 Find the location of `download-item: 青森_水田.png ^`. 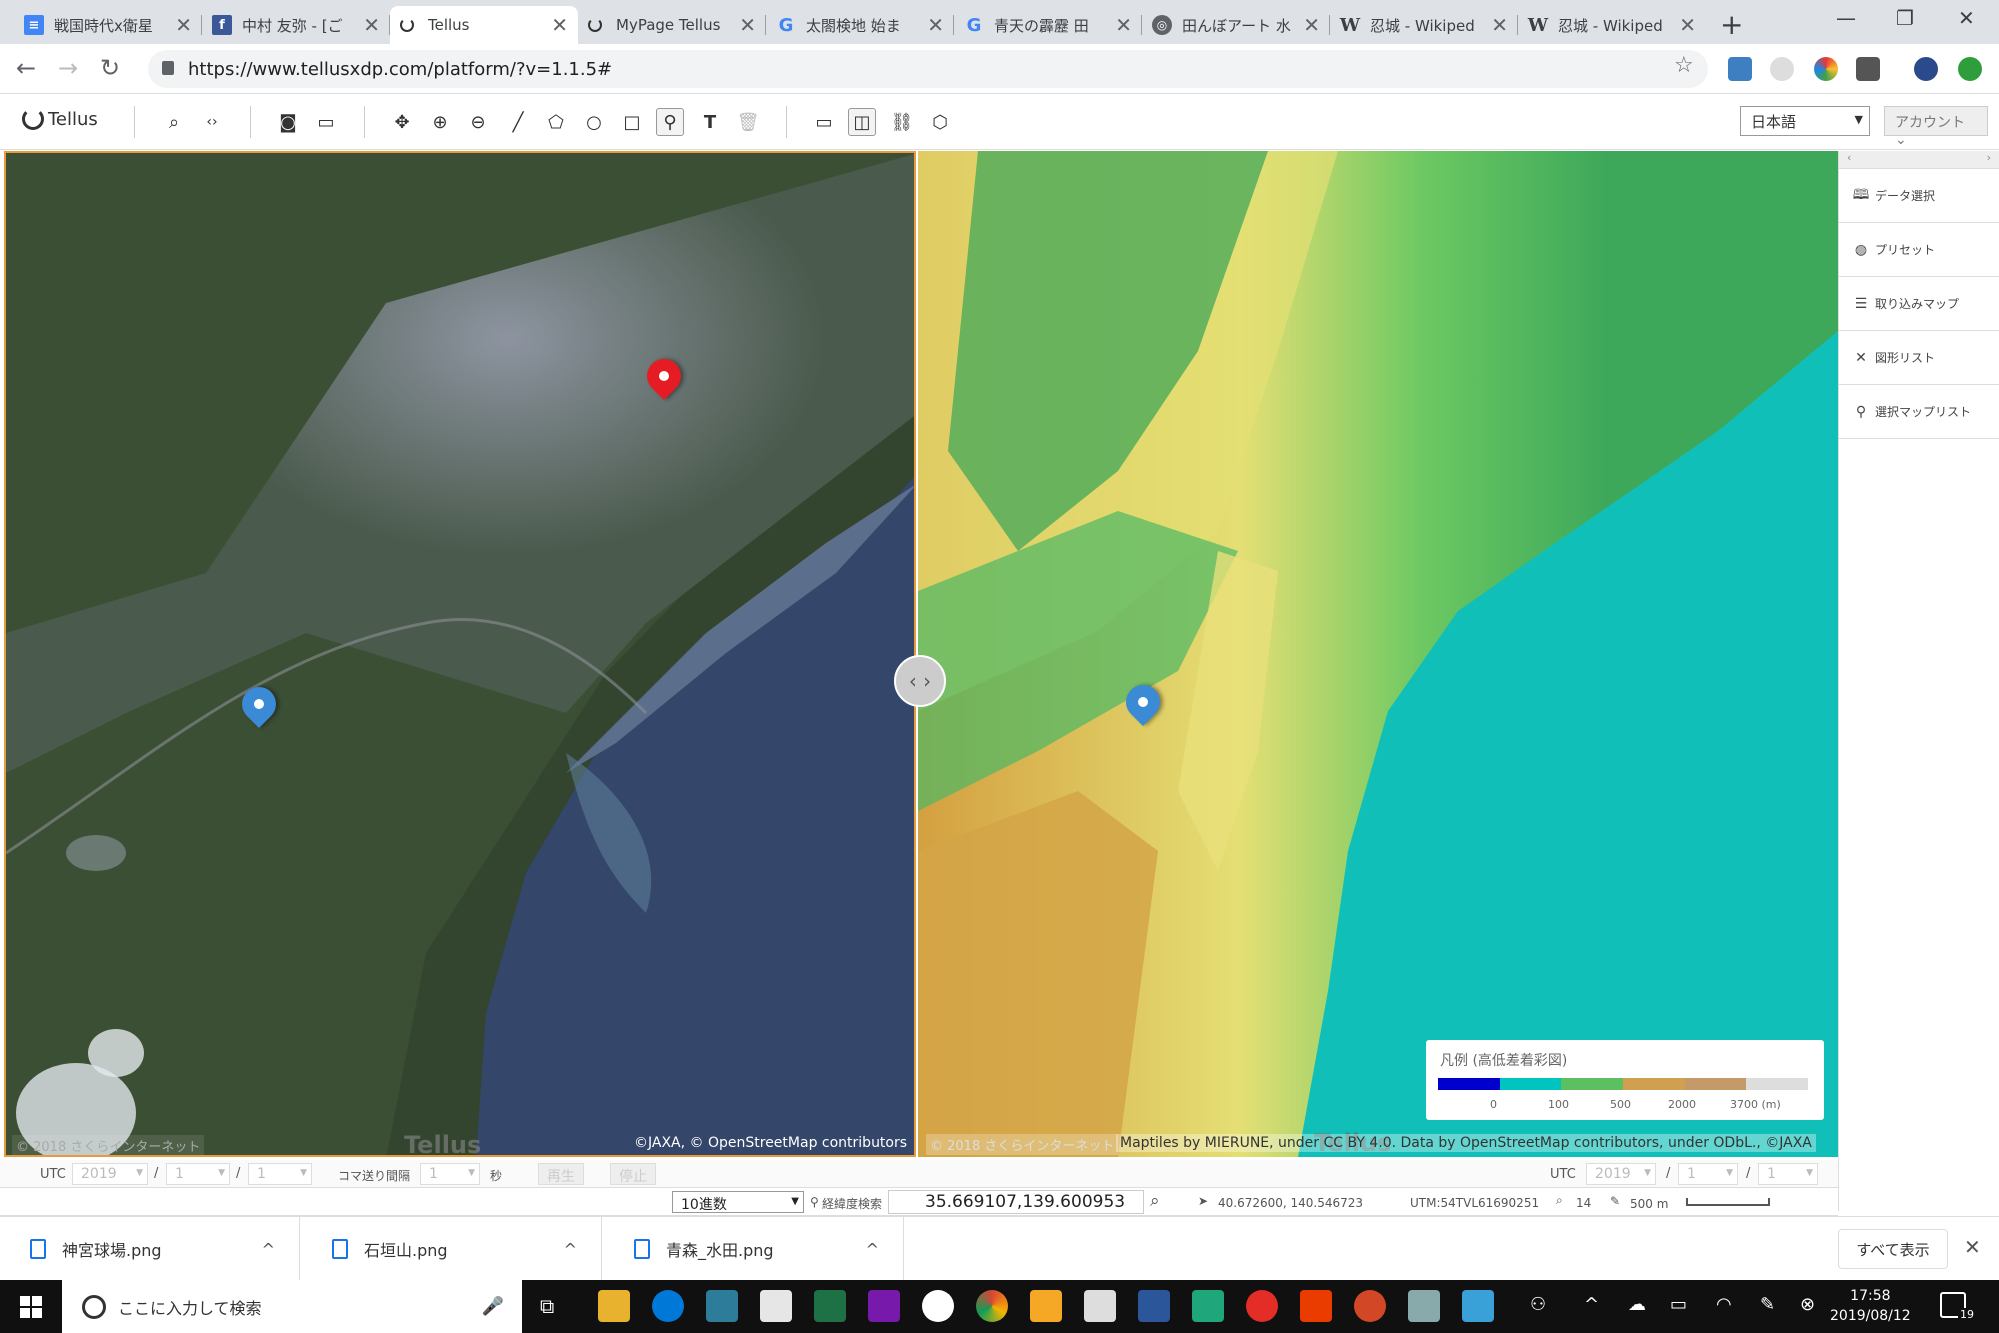

download-item: 青森_水田.png ^ is located at coordinates (754, 1249).